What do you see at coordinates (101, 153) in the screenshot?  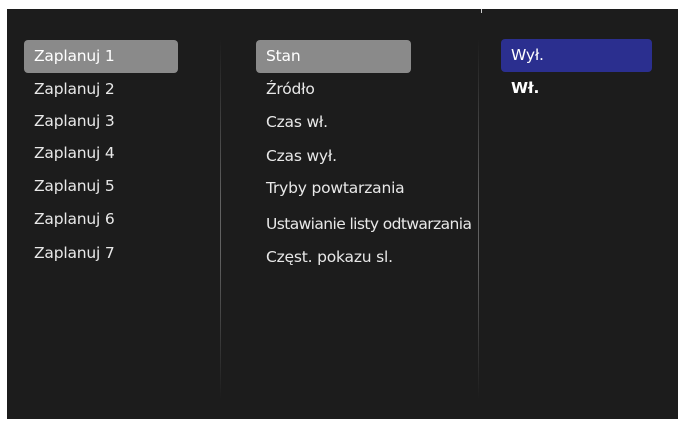 I see `schedule-item-4: Zaplanuj 4` at bounding box center [101, 153].